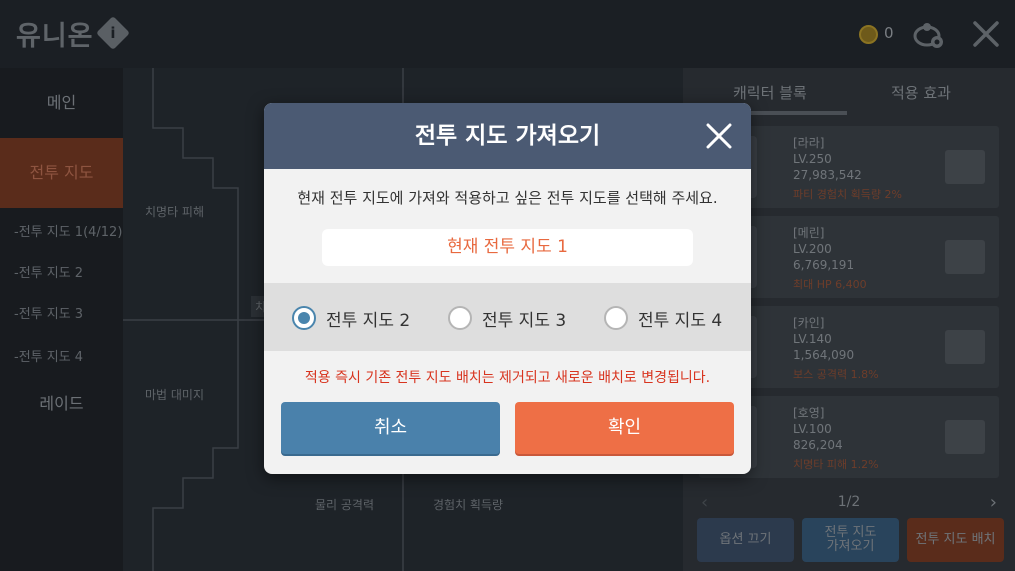 The width and height of the screenshot is (1015, 571). Describe the element at coordinates (993, 502) in the screenshot. I see `next-page-icon: ›` at that location.